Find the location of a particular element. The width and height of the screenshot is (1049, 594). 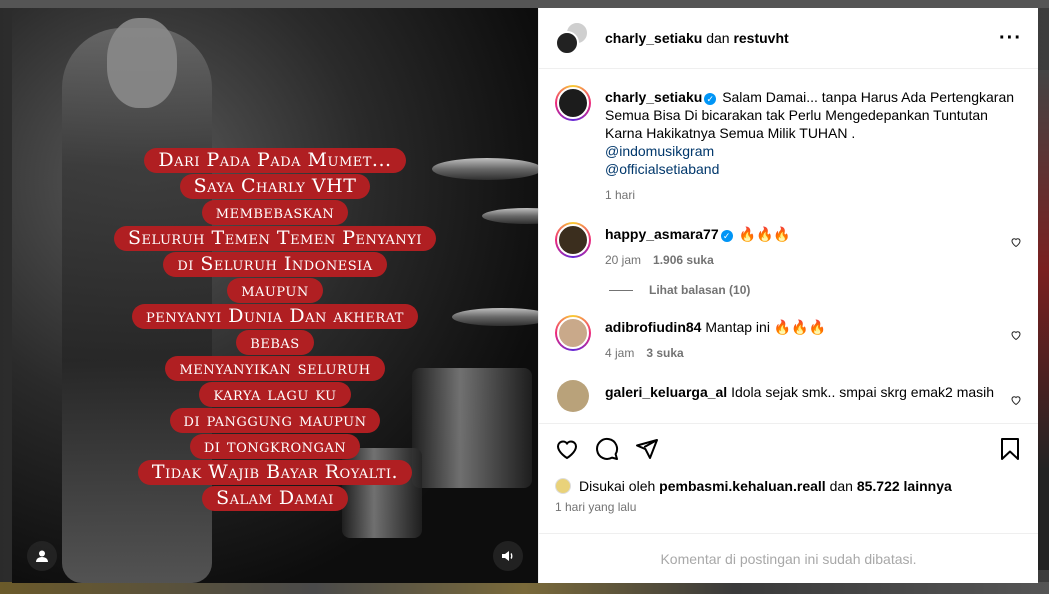

caption-time: 1 hari is located at coordinates (620, 195).